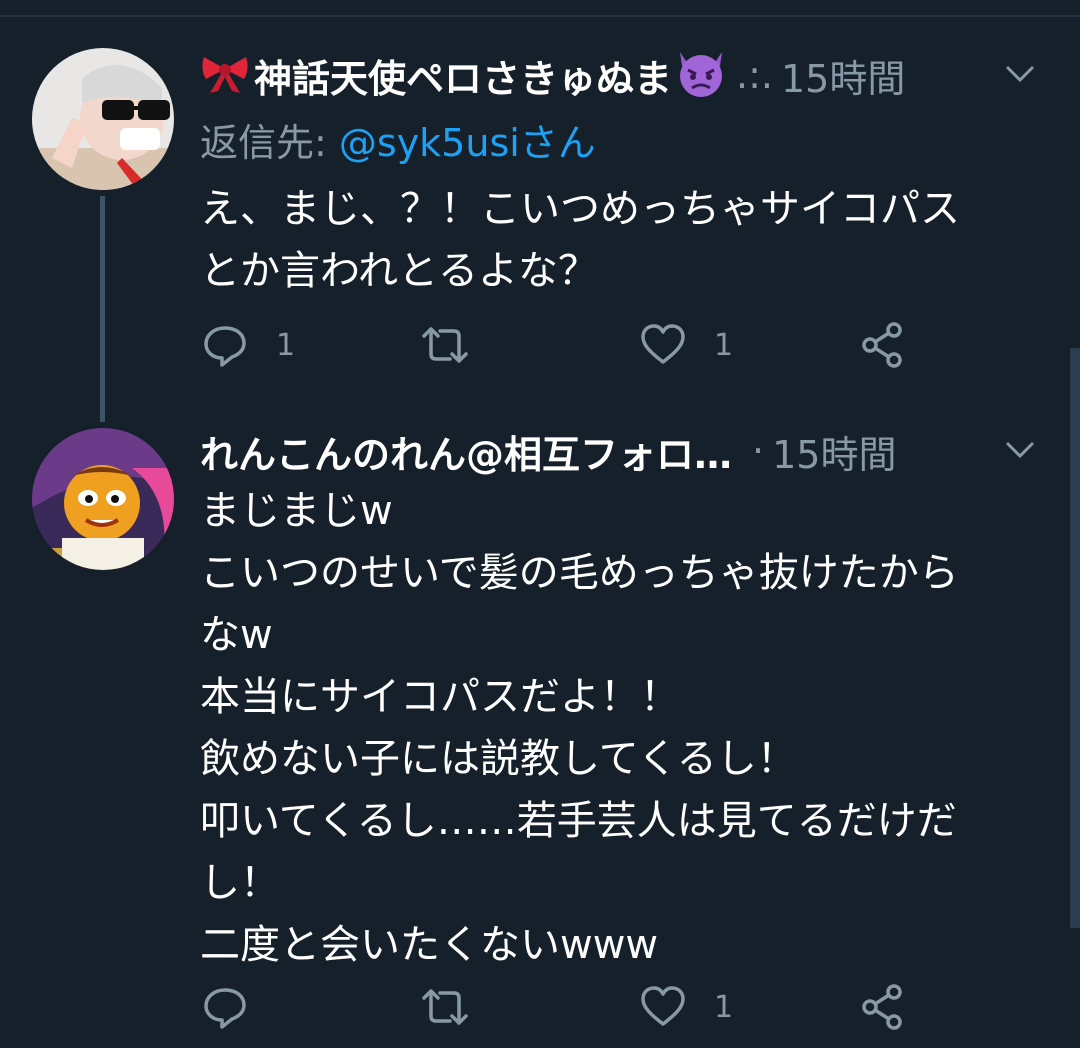 The image size is (1080, 1048). I want to click on action-bar: 1 1, so click(560, 345).